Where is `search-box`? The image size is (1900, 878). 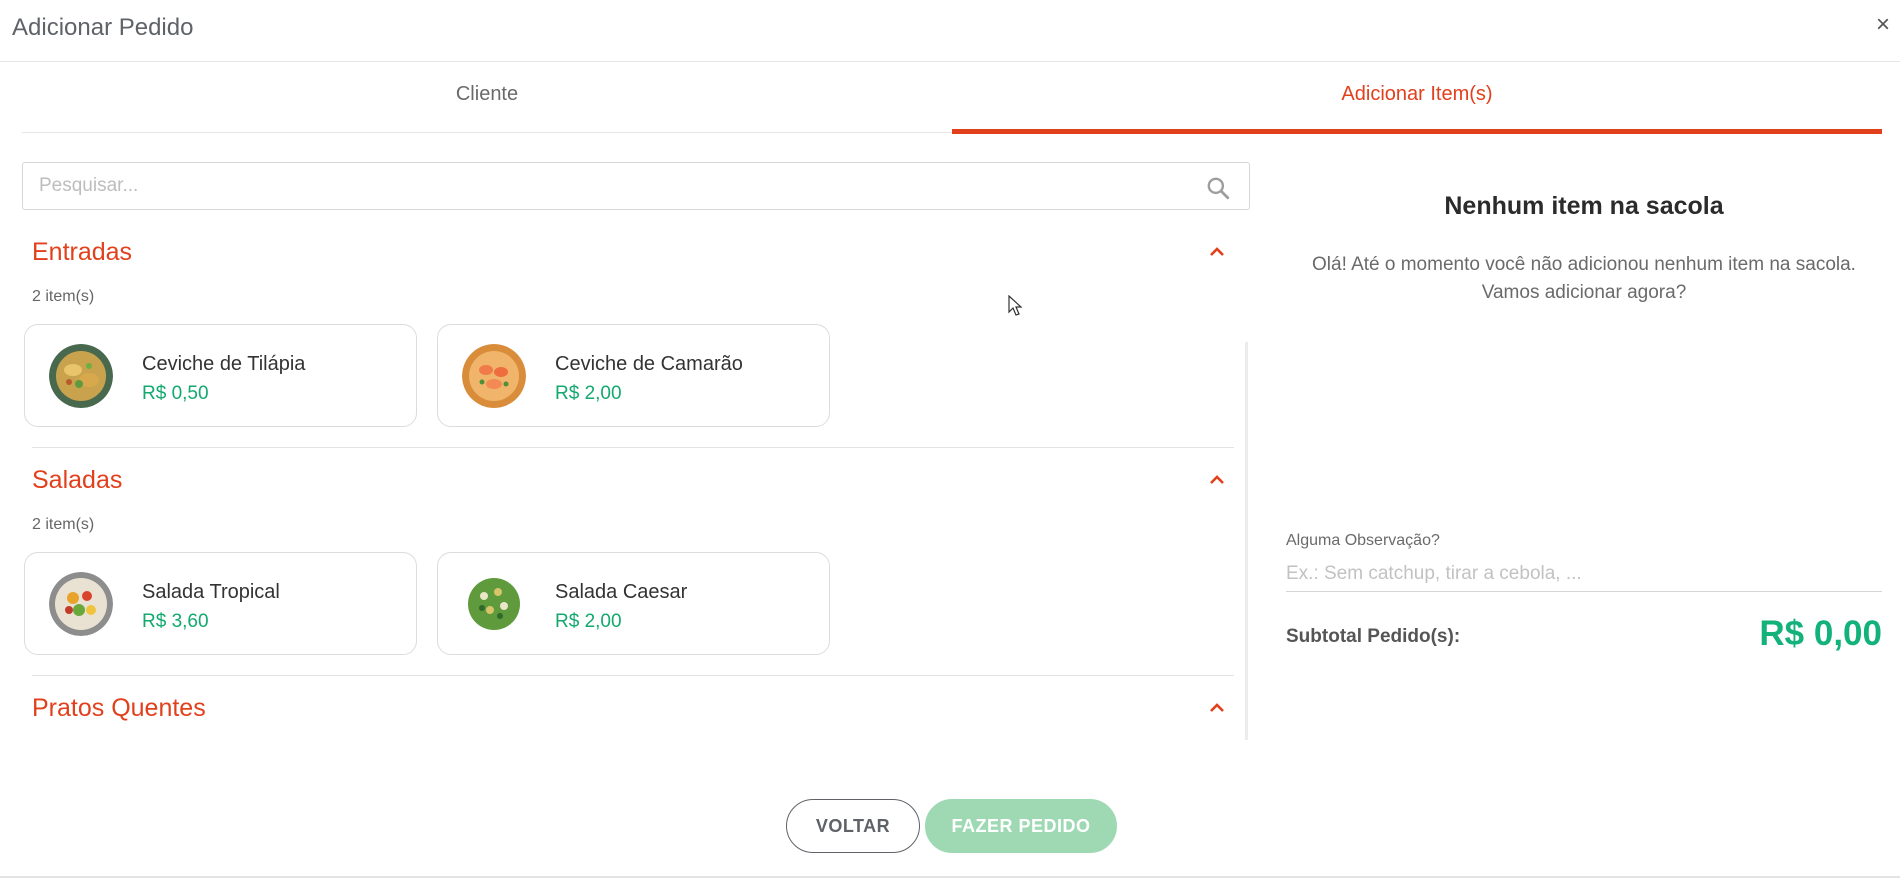
search-box is located at coordinates (636, 186).